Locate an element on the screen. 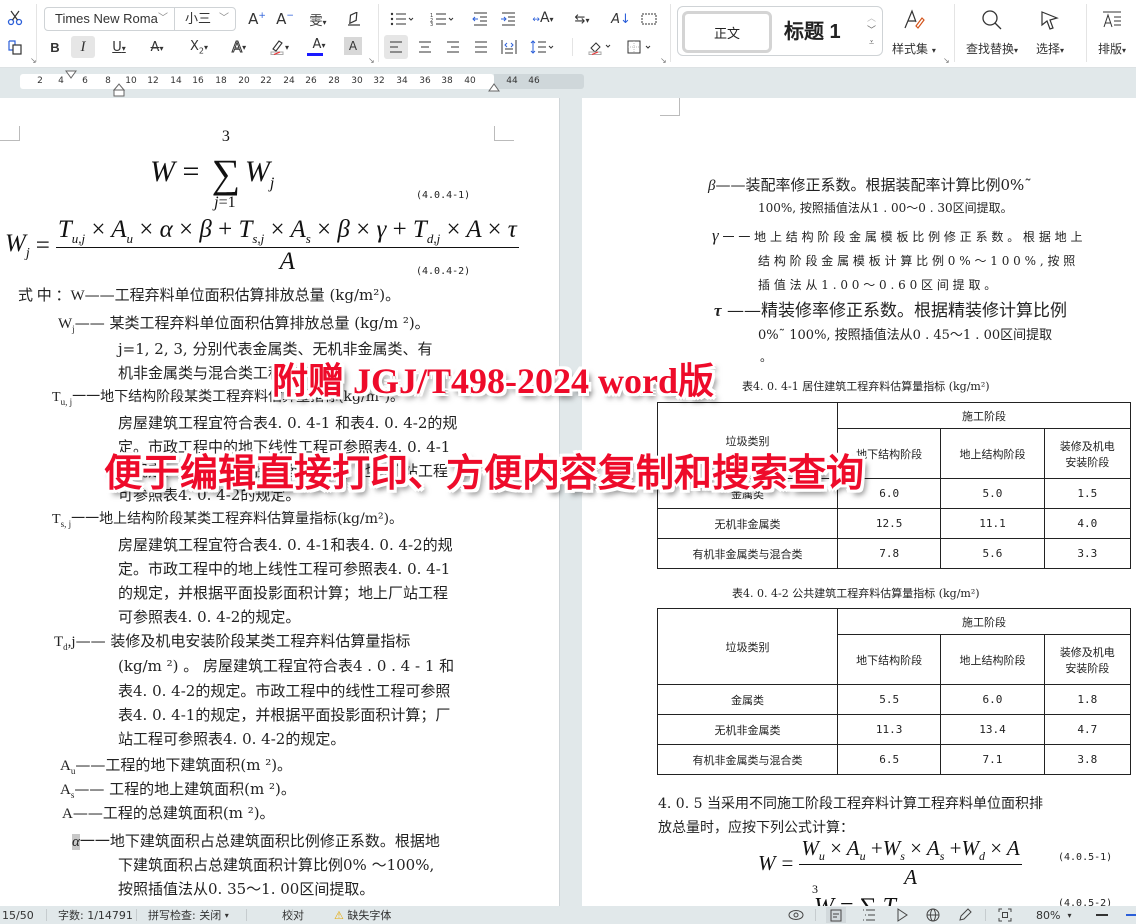  italic-button: I is located at coordinates (83, 47).